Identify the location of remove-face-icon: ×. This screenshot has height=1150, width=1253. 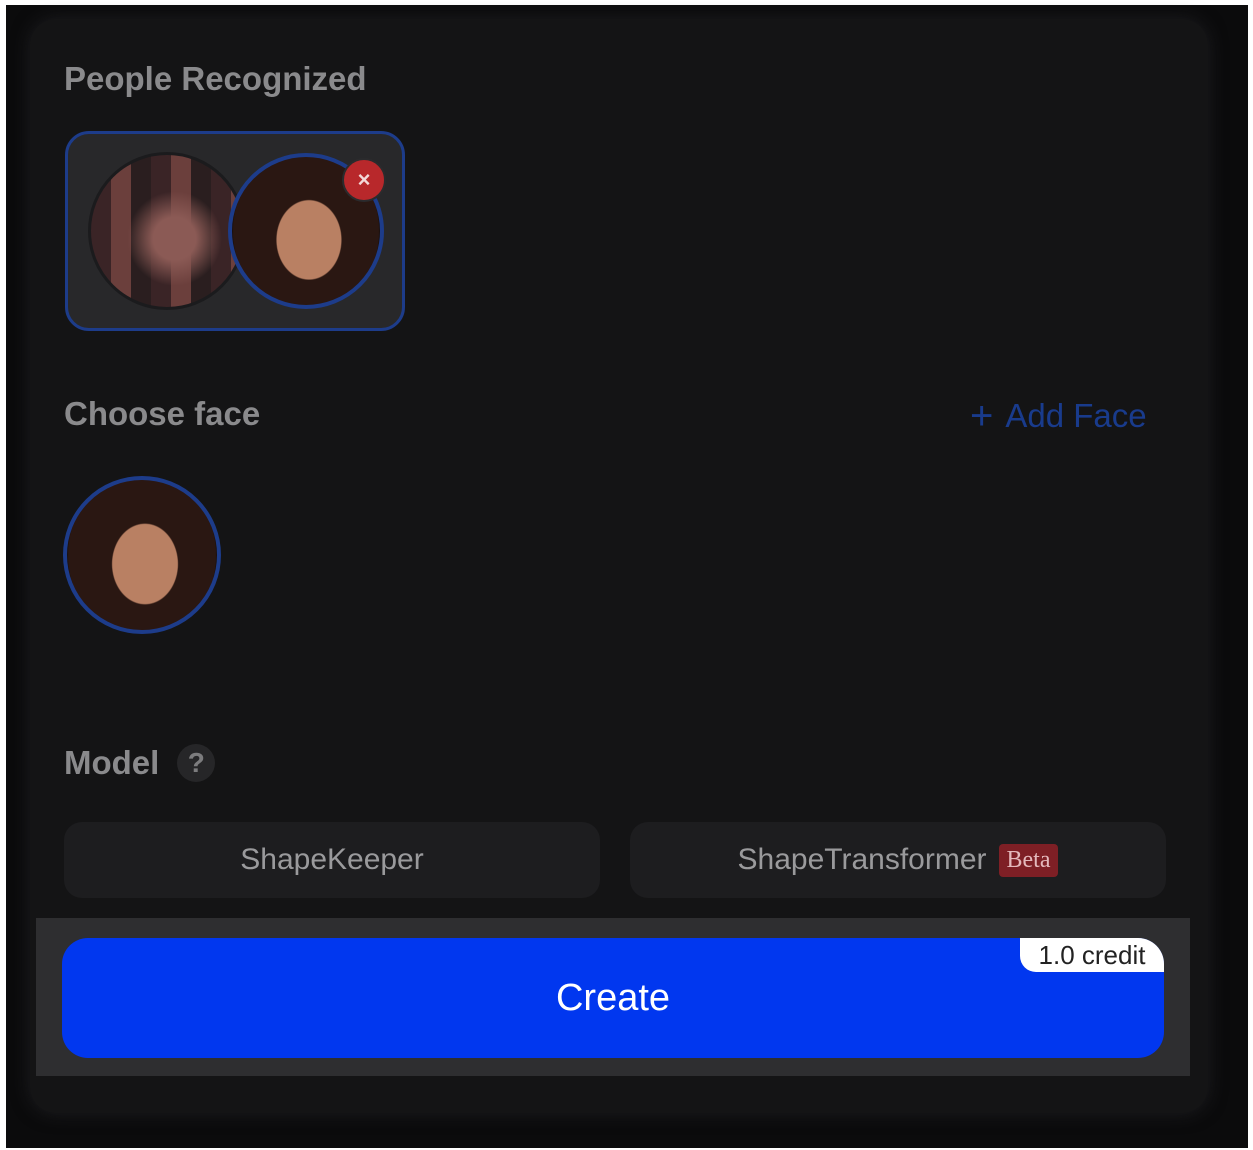
(364, 180).